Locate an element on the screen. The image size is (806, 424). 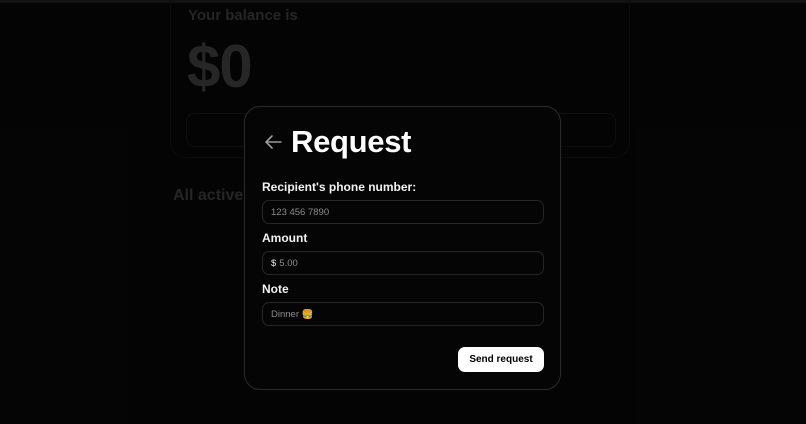
back-button is located at coordinates (273, 142).